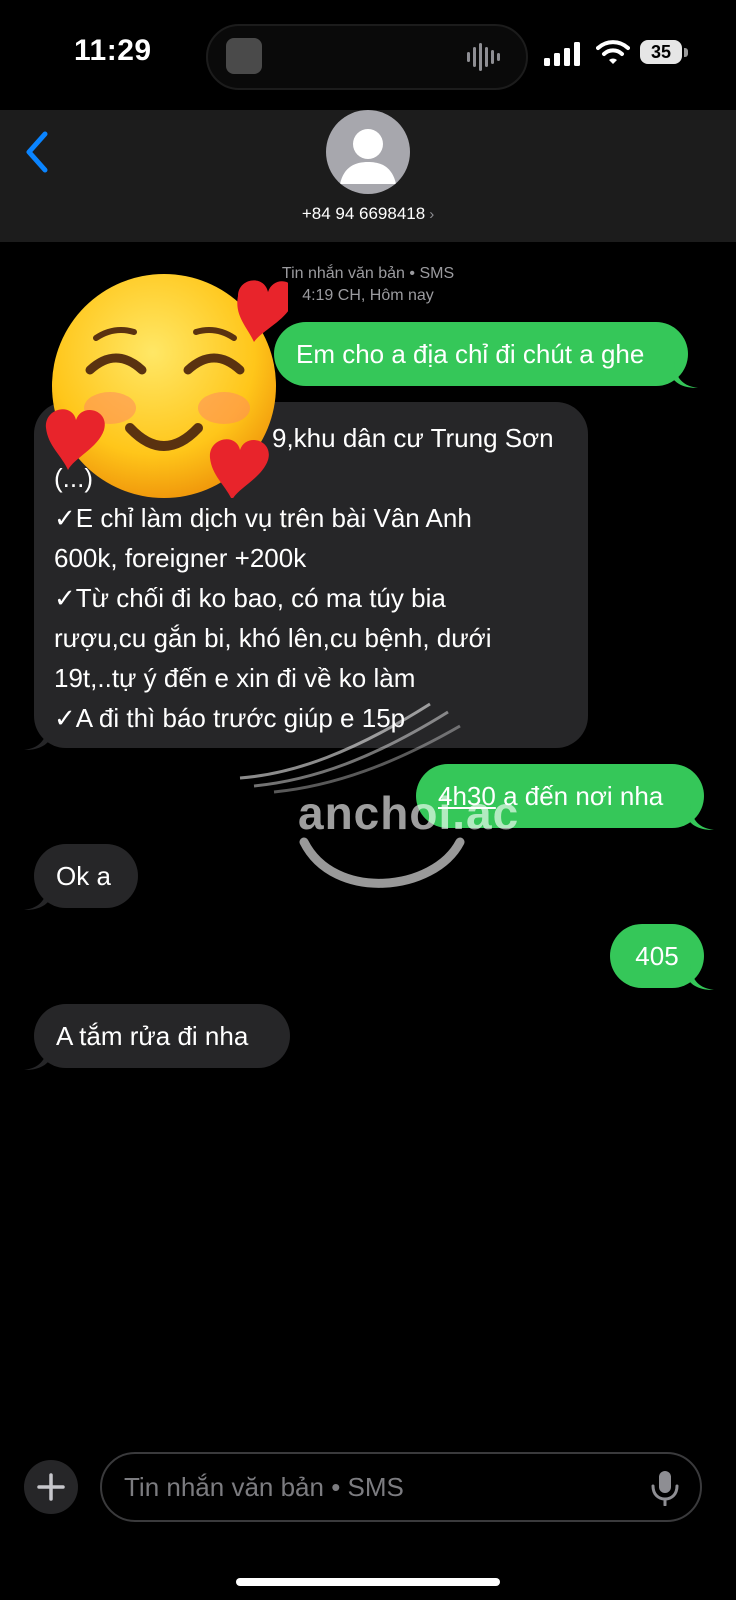 This screenshot has height=1600, width=736. Describe the element at coordinates (483, 57) in the screenshot. I see `audio-waveform-icon` at that location.